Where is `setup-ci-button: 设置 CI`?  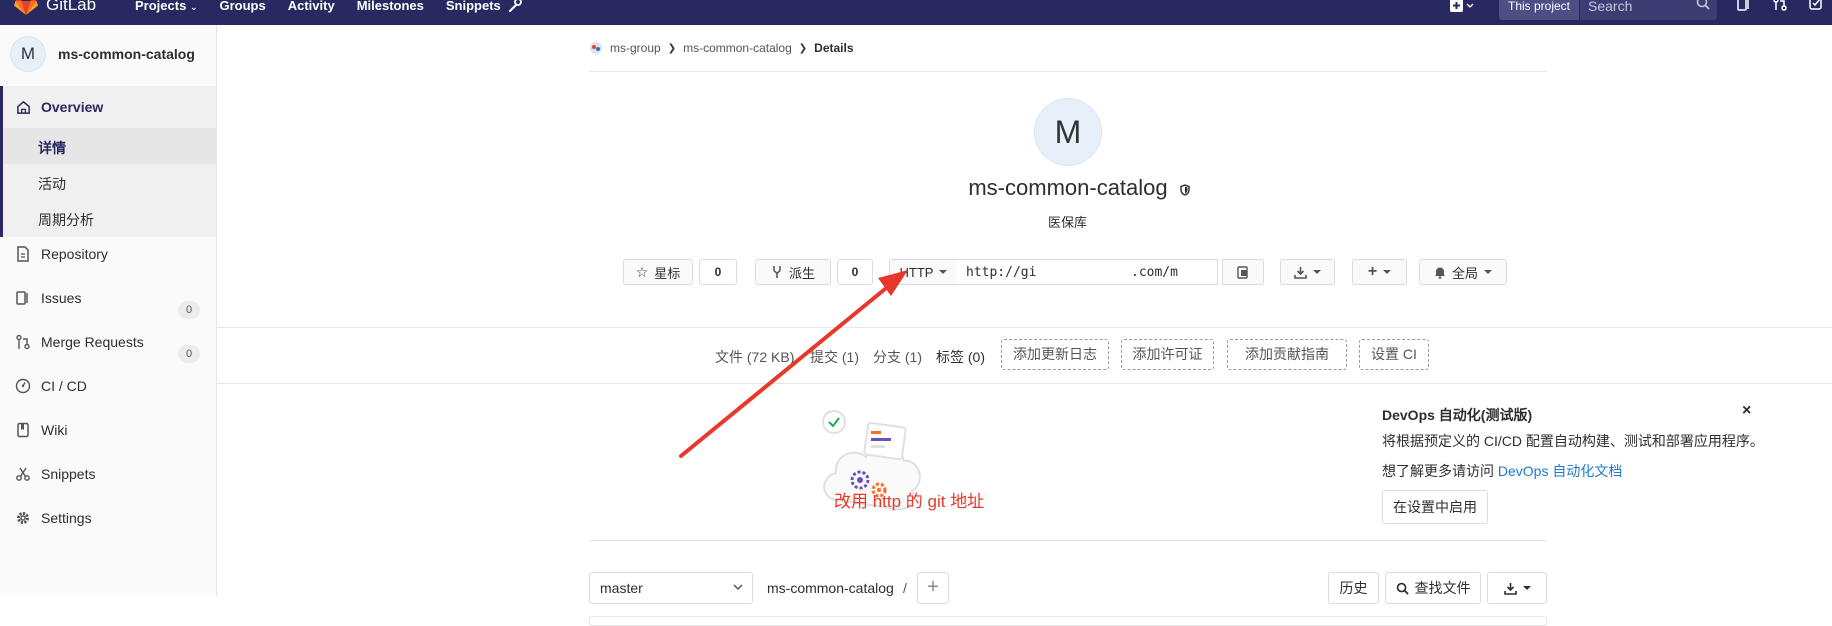 setup-ci-button: 设置 CI is located at coordinates (1394, 354).